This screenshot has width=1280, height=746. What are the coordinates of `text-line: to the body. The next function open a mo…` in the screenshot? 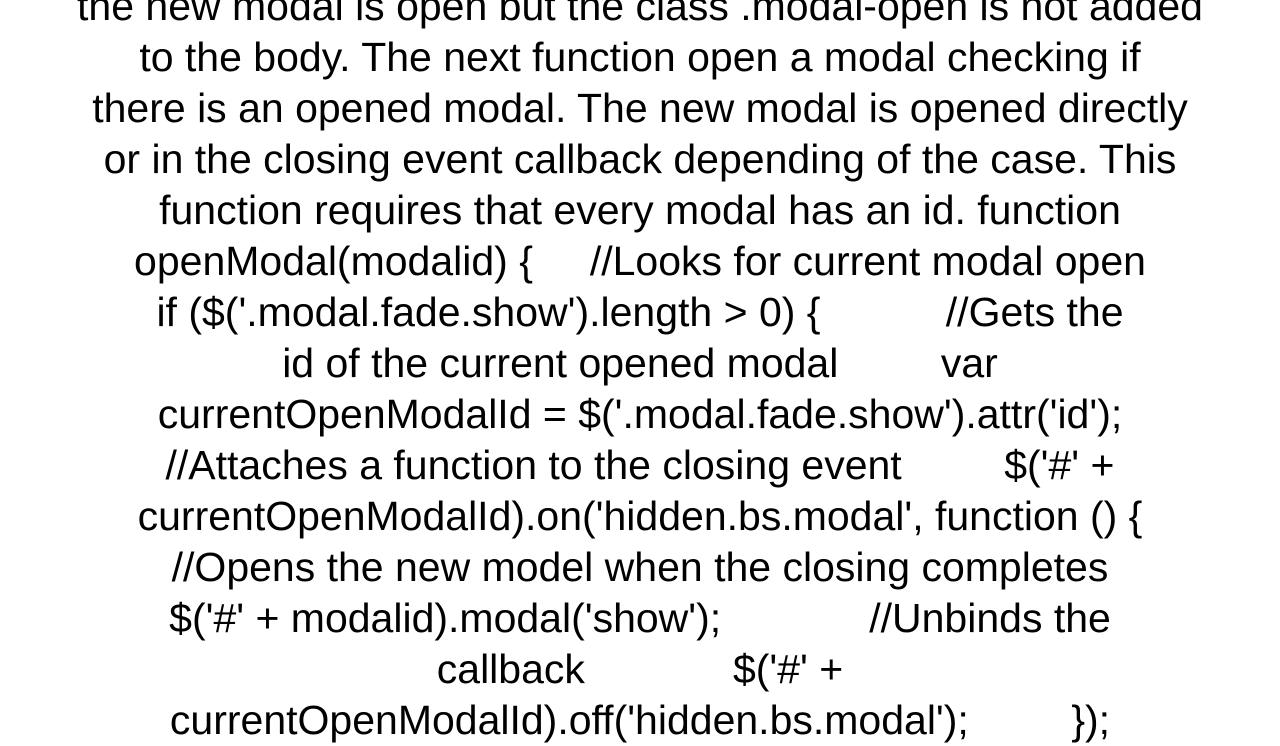 It's located at (640, 57).